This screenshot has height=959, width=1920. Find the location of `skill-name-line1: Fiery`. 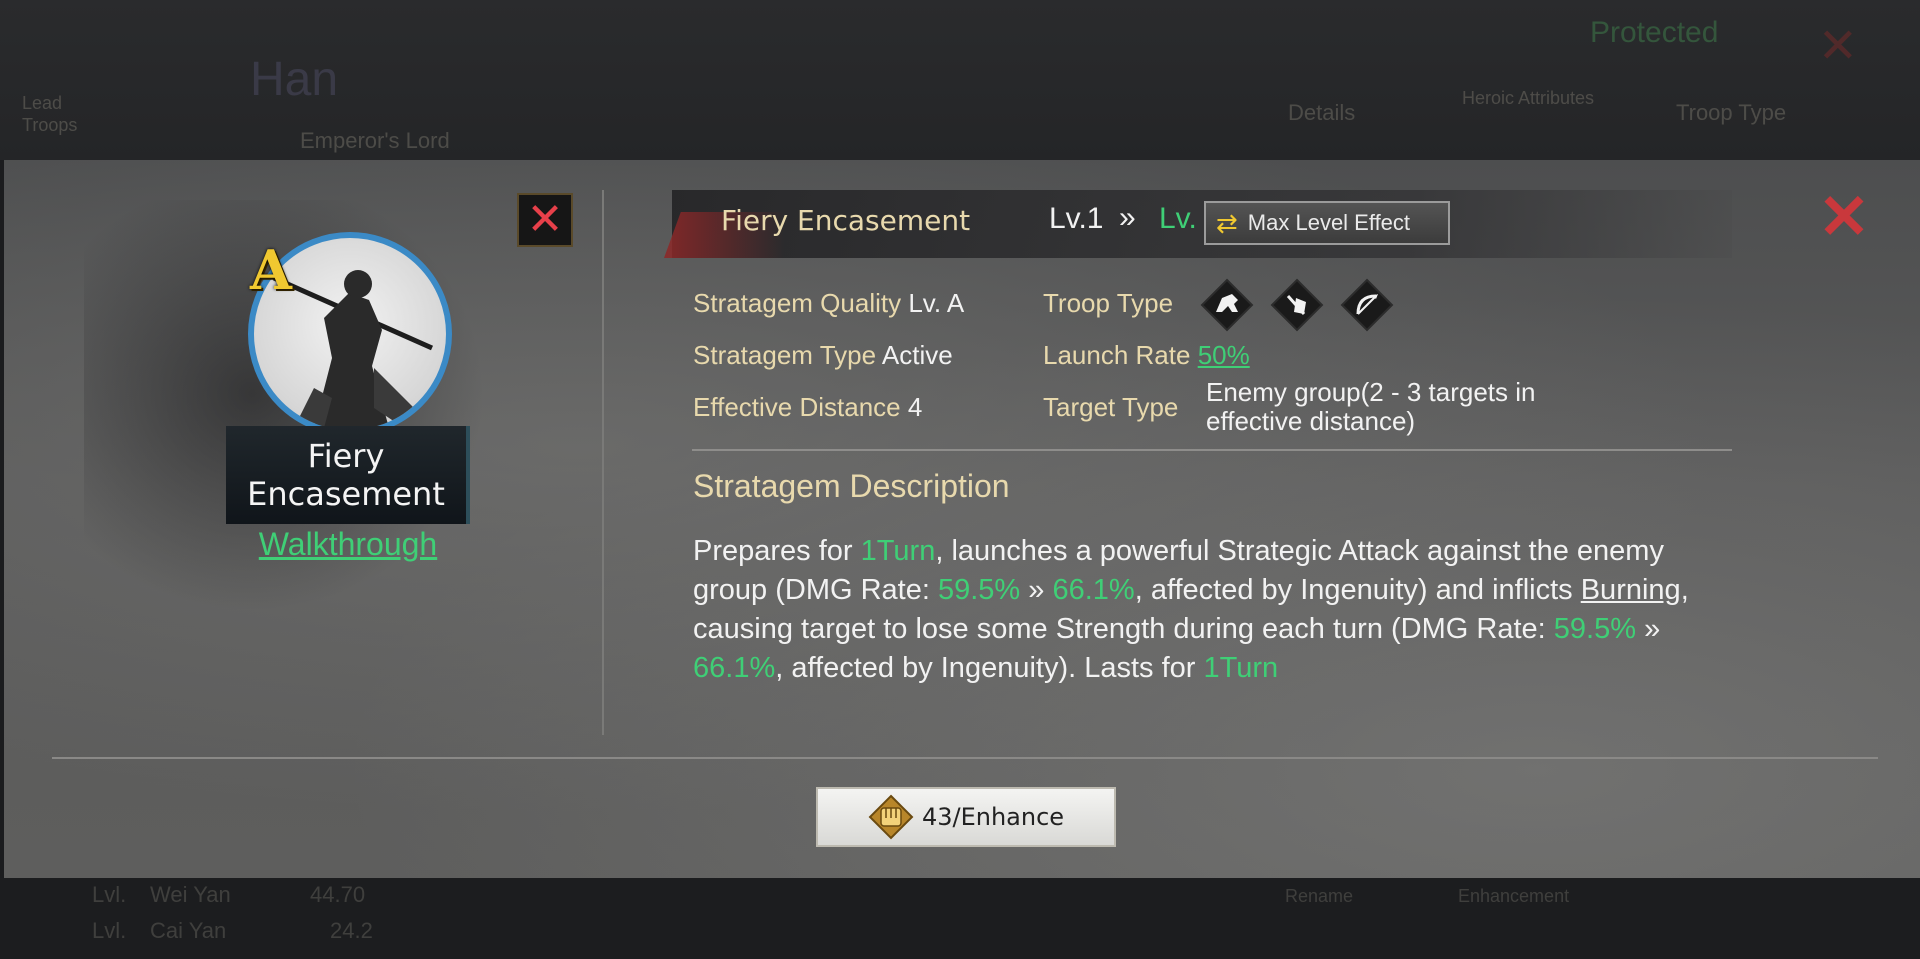

skill-name-line1: Fiery is located at coordinates (346, 456).